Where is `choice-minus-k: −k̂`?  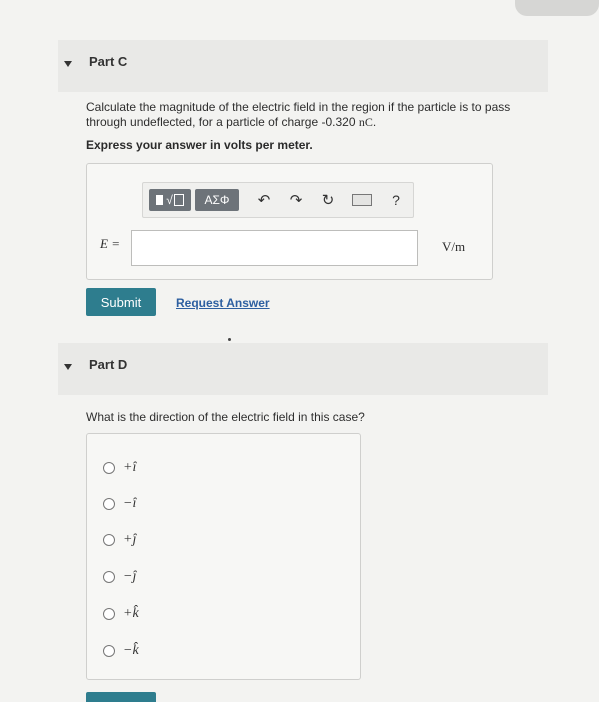 choice-minus-k: −k̂ is located at coordinates (121, 651).